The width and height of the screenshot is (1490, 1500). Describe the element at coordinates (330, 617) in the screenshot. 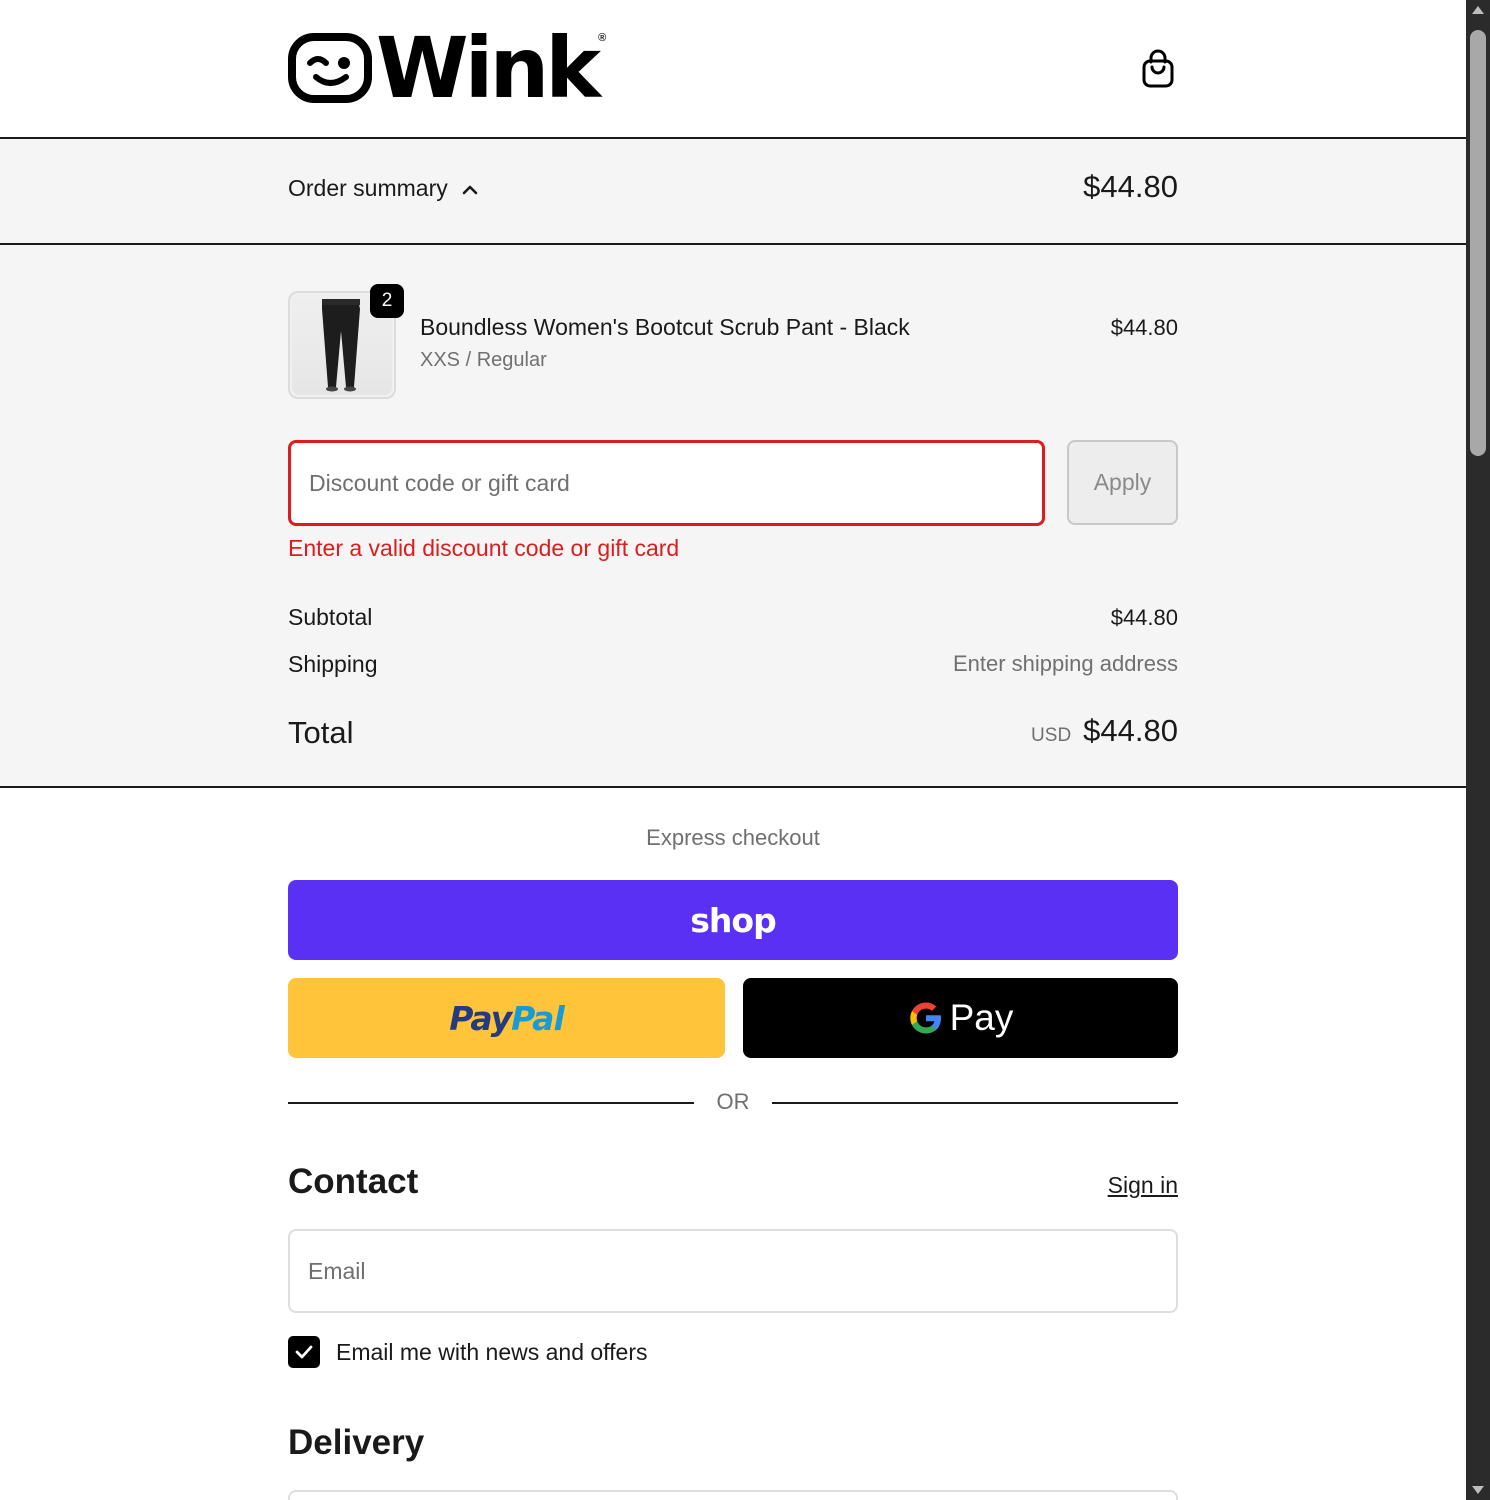

I see `subtotal-label: Subtotal` at that location.